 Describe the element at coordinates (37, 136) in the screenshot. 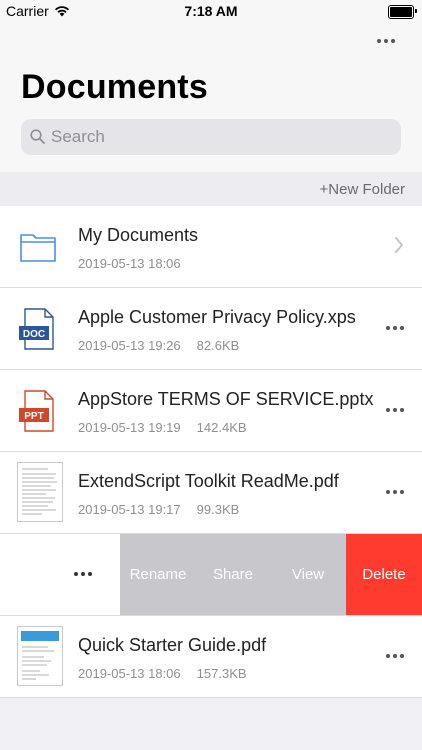

I see `search-icon` at that location.